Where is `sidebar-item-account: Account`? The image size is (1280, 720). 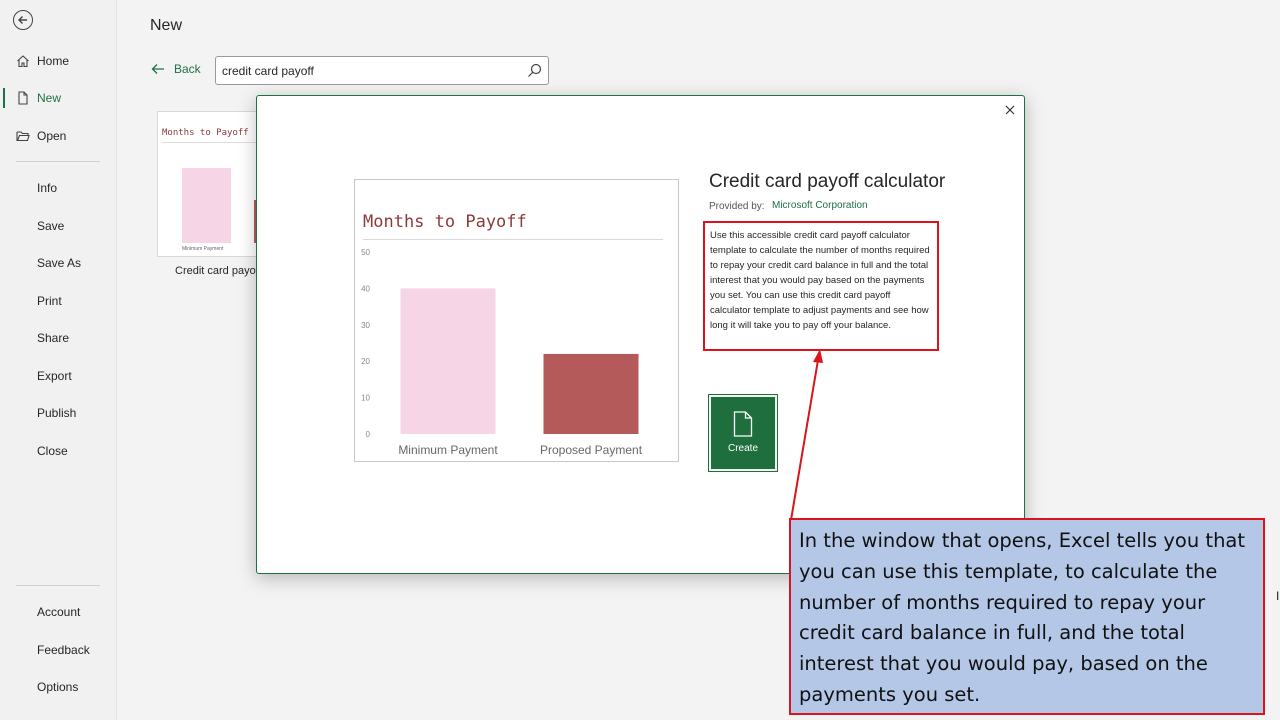
sidebar-item-account: Account is located at coordinates (58, 612).